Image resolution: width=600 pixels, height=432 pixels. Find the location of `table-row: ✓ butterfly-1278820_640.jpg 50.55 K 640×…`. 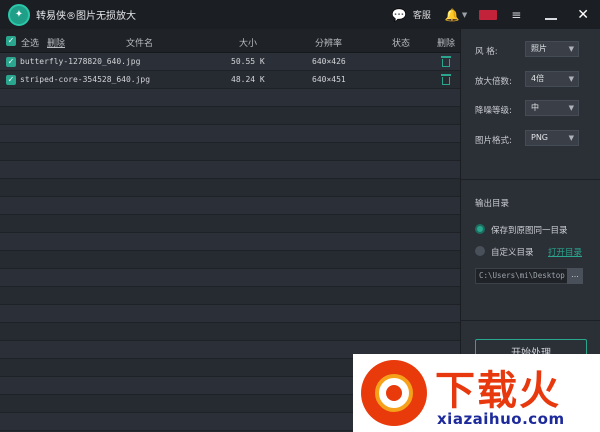

table-row: ✓ butterfly-1278820_640.jpg 50.55 K 640×… is located at coordinates (230, 62).